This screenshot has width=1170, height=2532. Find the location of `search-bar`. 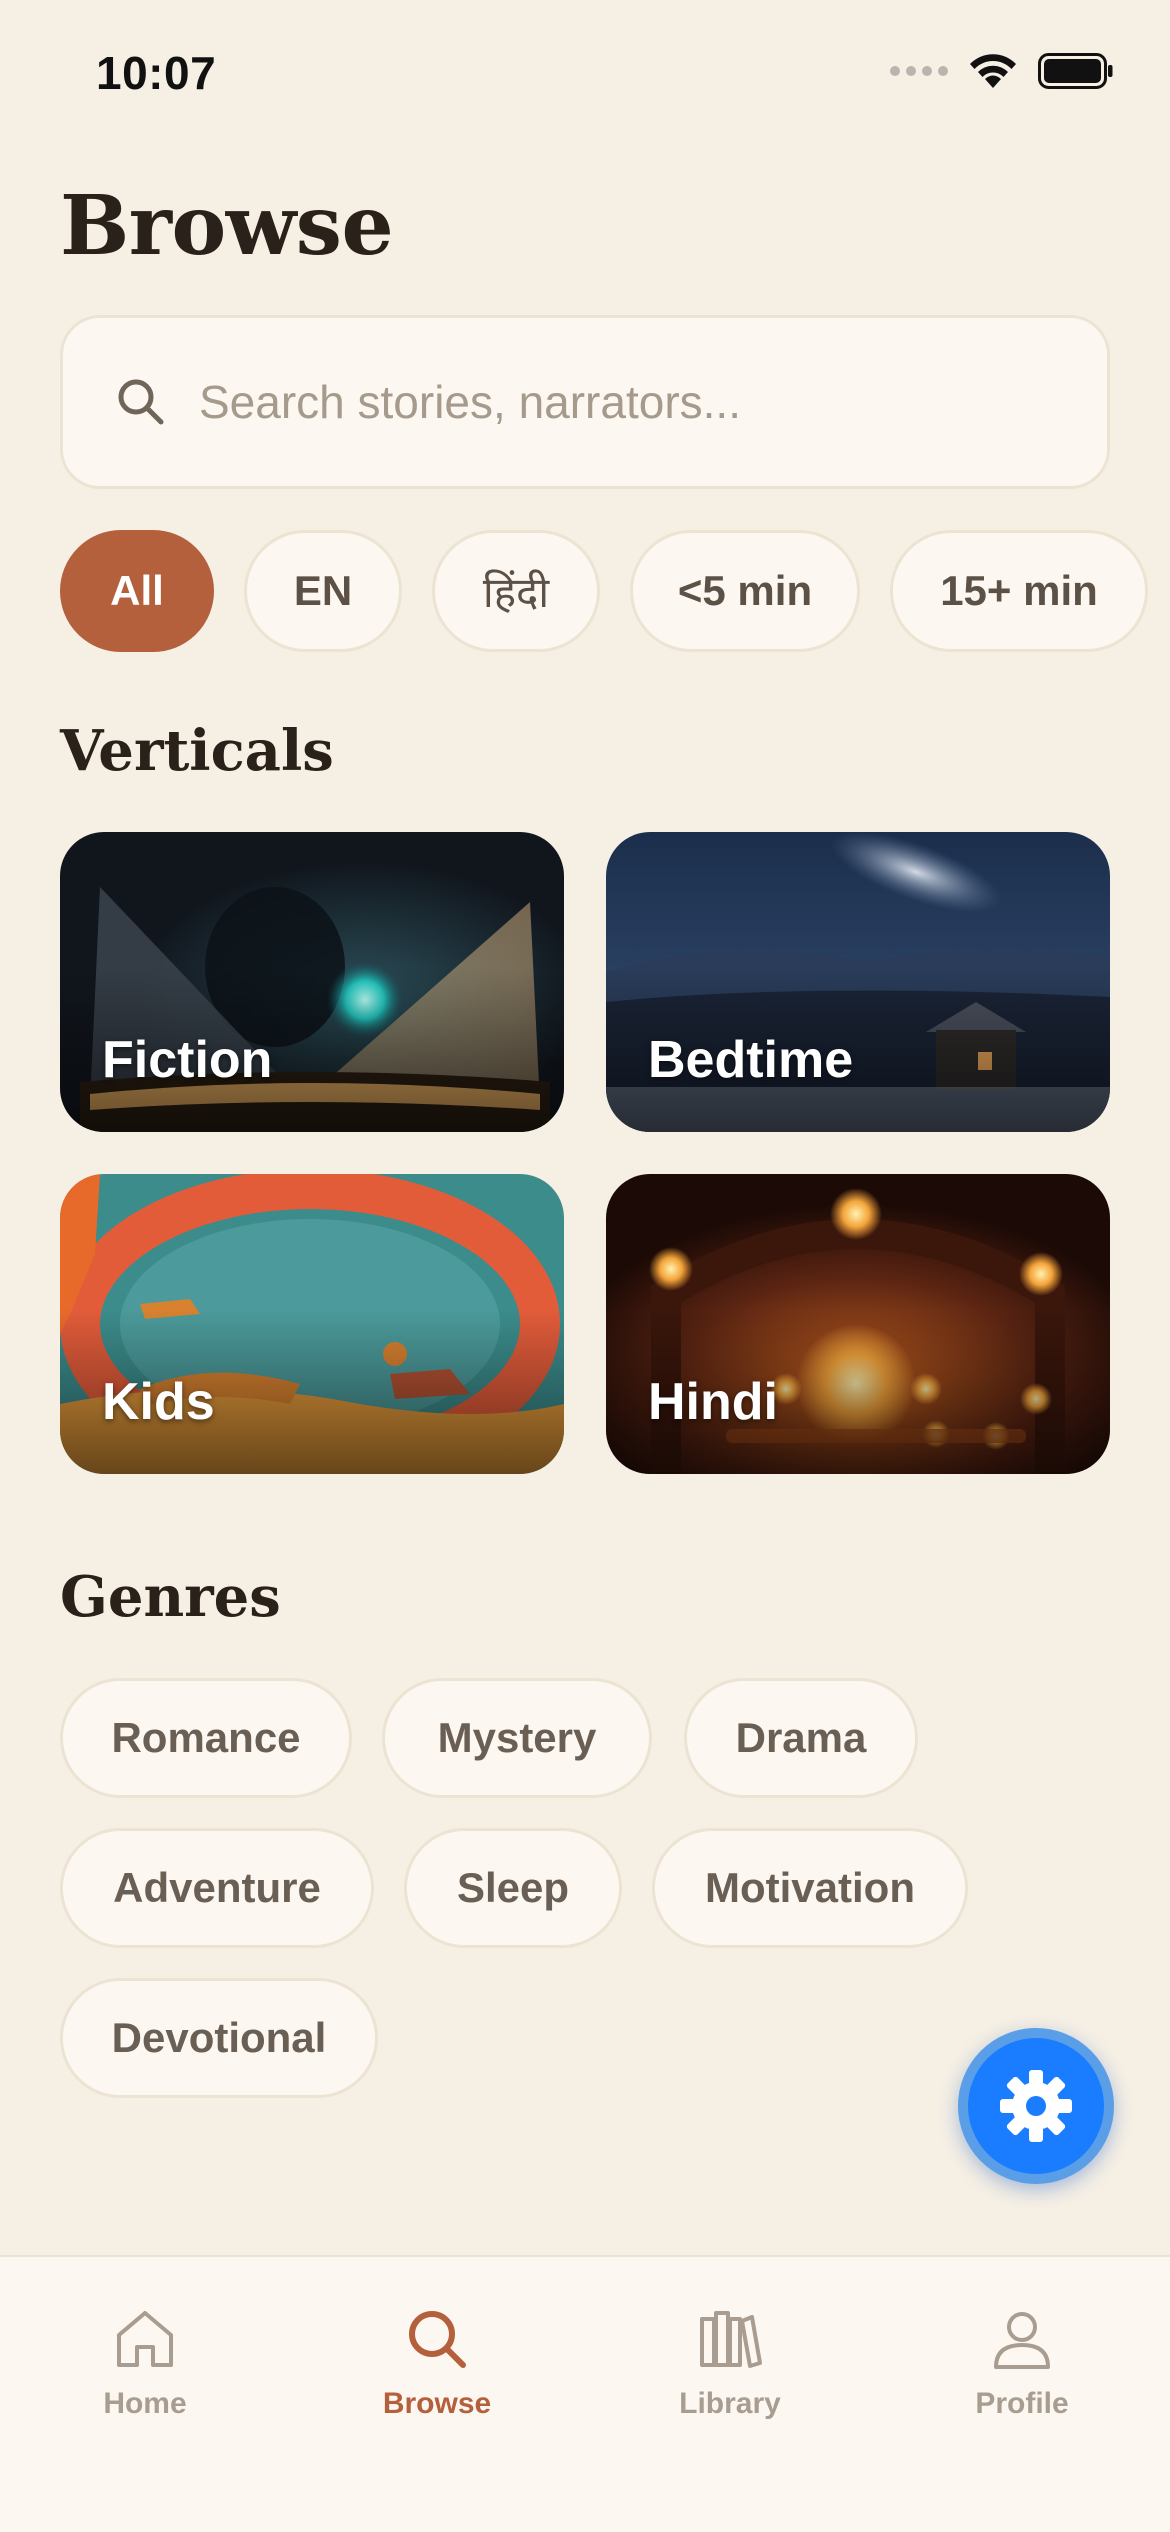

search-bar is located at coordinates (585, 402).